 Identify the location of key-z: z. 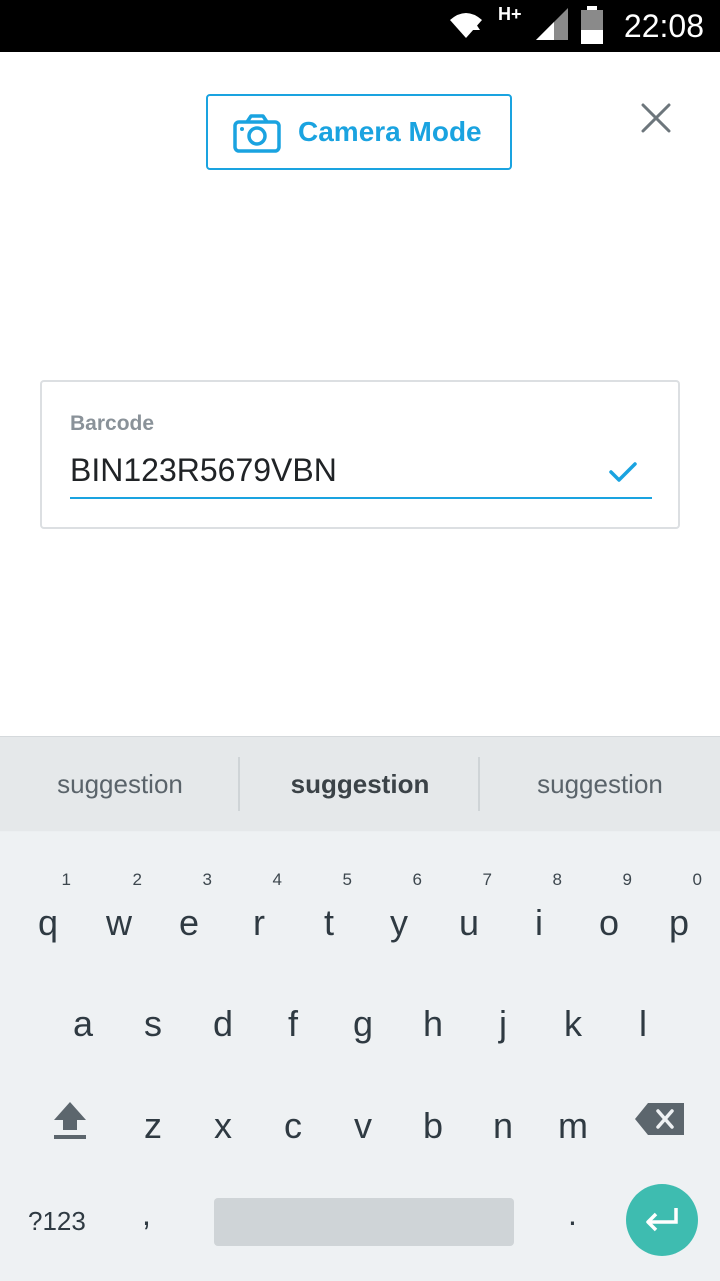
(153, 1113).